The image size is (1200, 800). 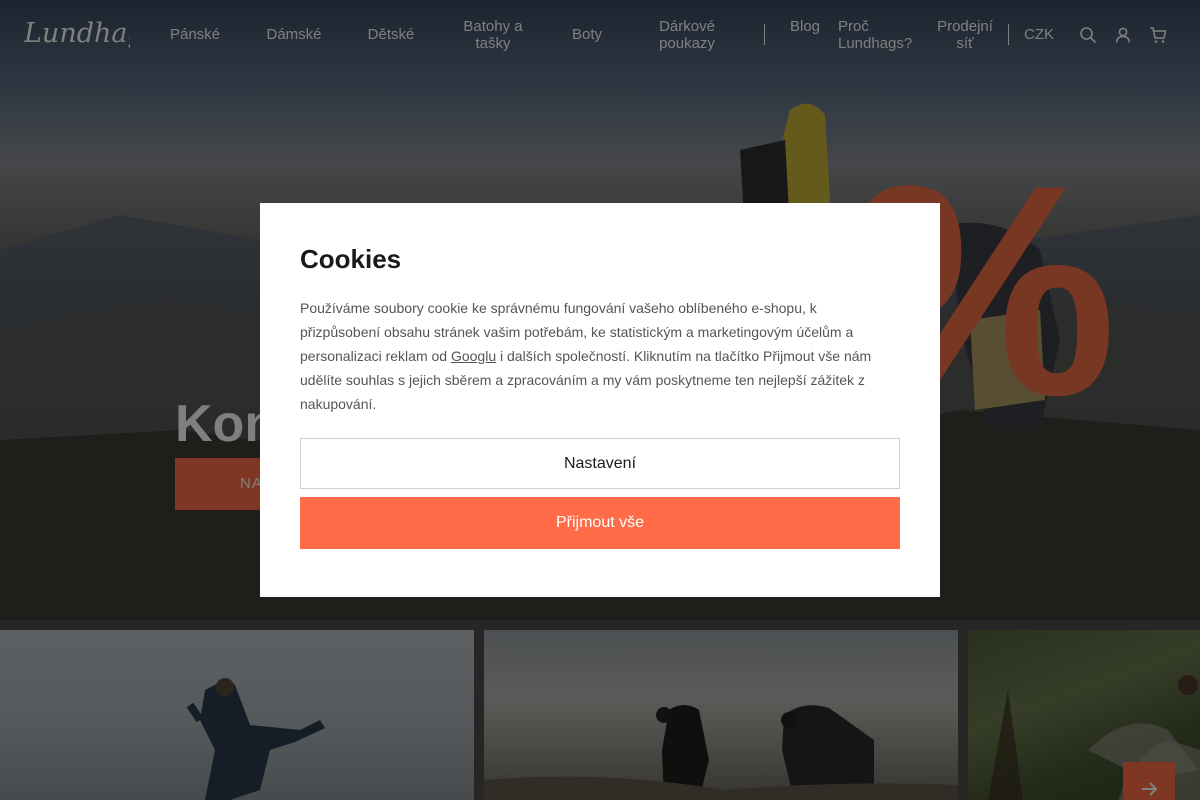 What do you see at coordinates (351, 259) in the screenshot?
I see `cookie-dialog-title: Cookies` at bounding box center [351, 259].